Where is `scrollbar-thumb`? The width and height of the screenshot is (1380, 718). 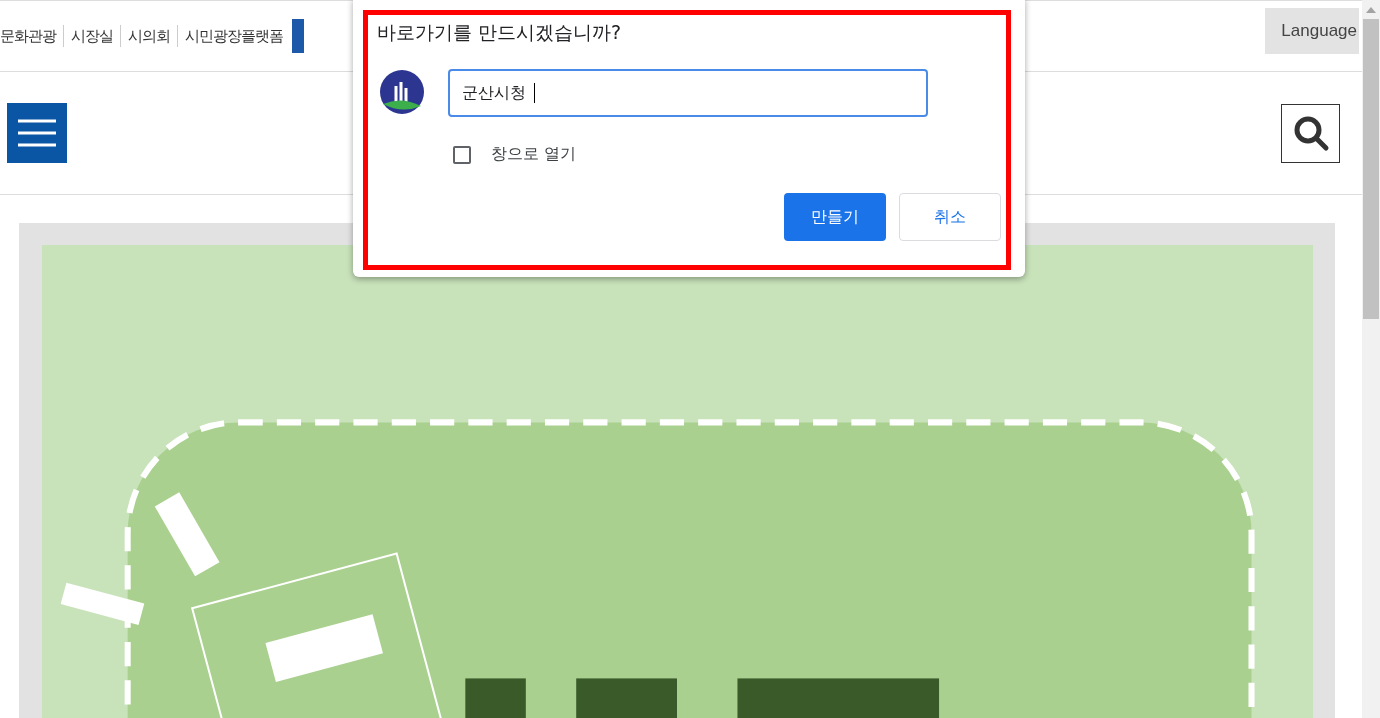
scrollbar-thumb is located at coordinates (1371, 169).